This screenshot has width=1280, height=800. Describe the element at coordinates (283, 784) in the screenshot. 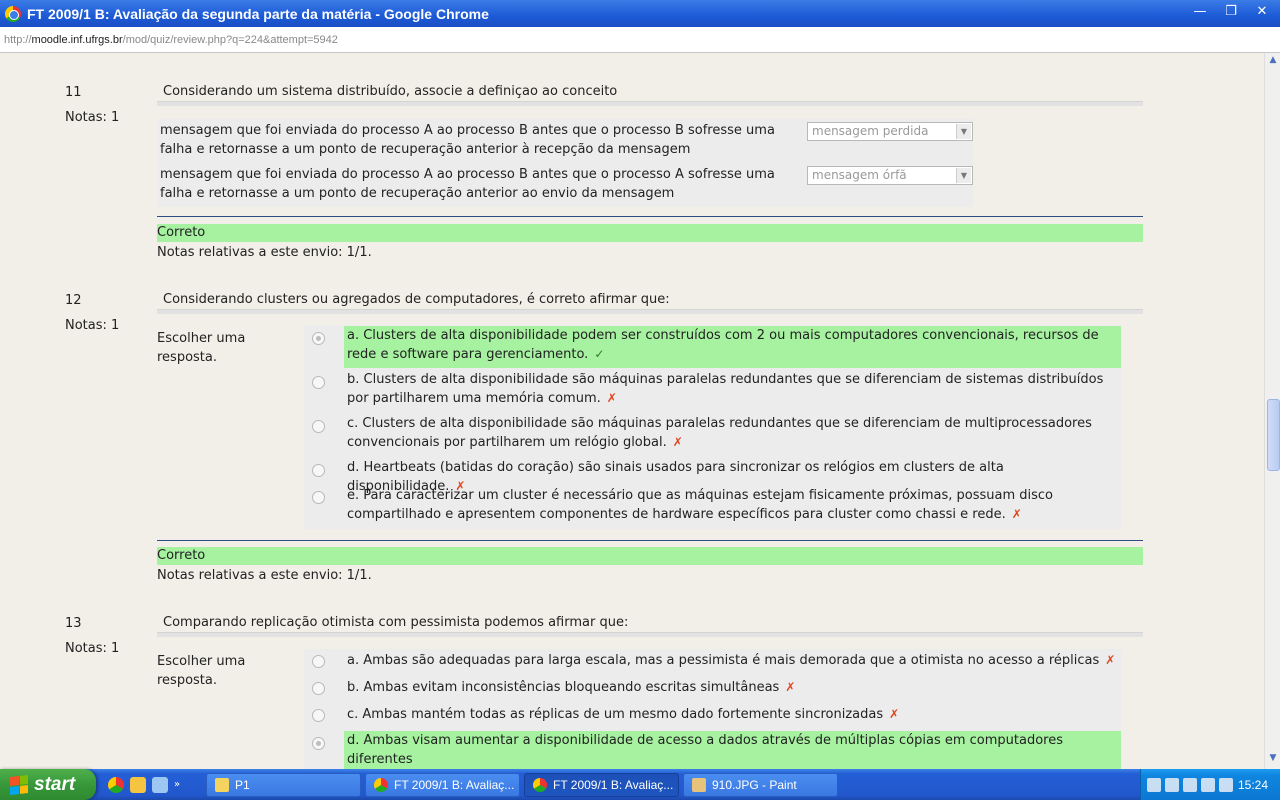

I see `task-button-p1: P1` at that location.